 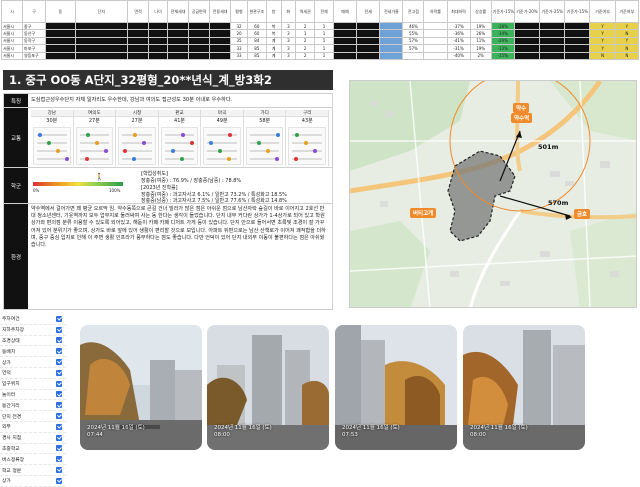 What do you see at coordinates (256, 33) in the screenshot?
I see `table-cell: 60` at bounding box center [256, 33].